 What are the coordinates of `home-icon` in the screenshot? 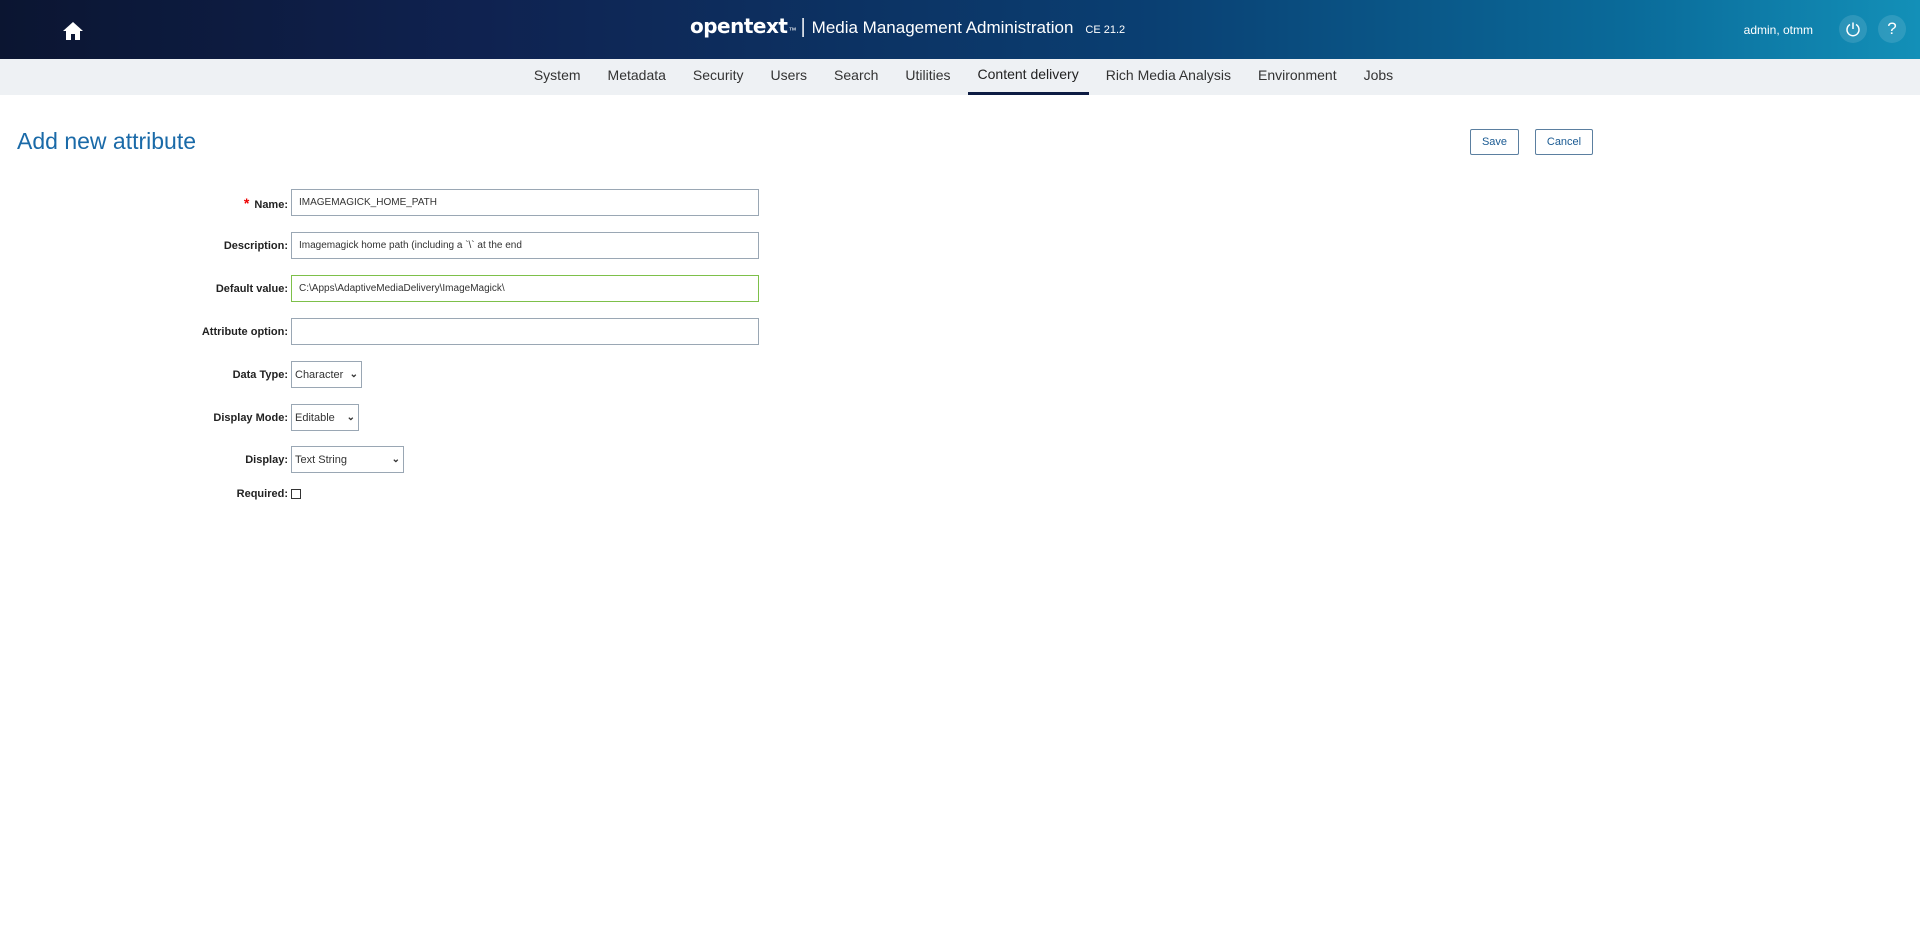 It's located at (75, 32).